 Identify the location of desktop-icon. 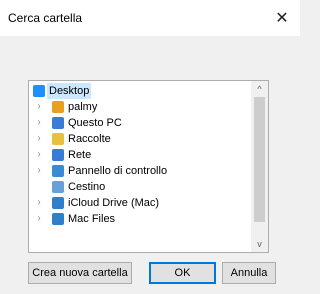
(39, 91).